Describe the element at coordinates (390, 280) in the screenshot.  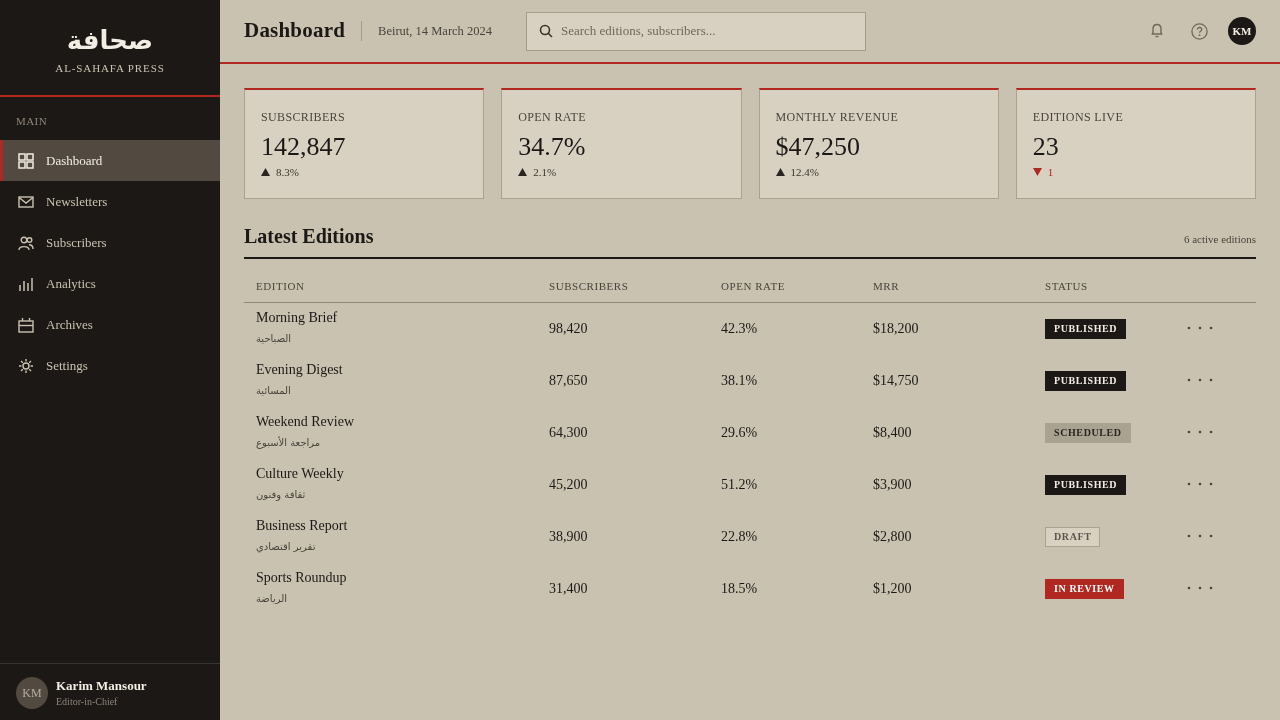
I see `column-header: EDITION` at that location.